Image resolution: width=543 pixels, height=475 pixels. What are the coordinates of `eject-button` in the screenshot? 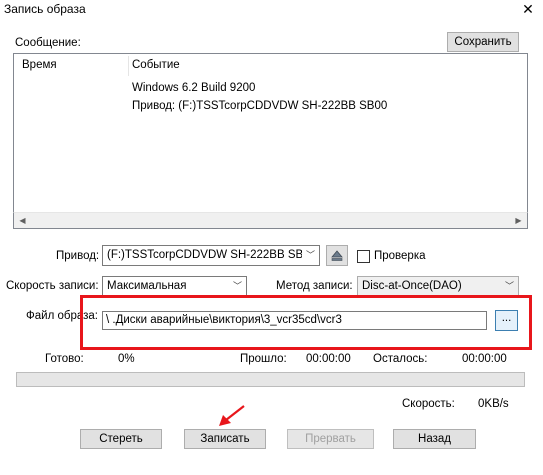 It's located at (337, 255).